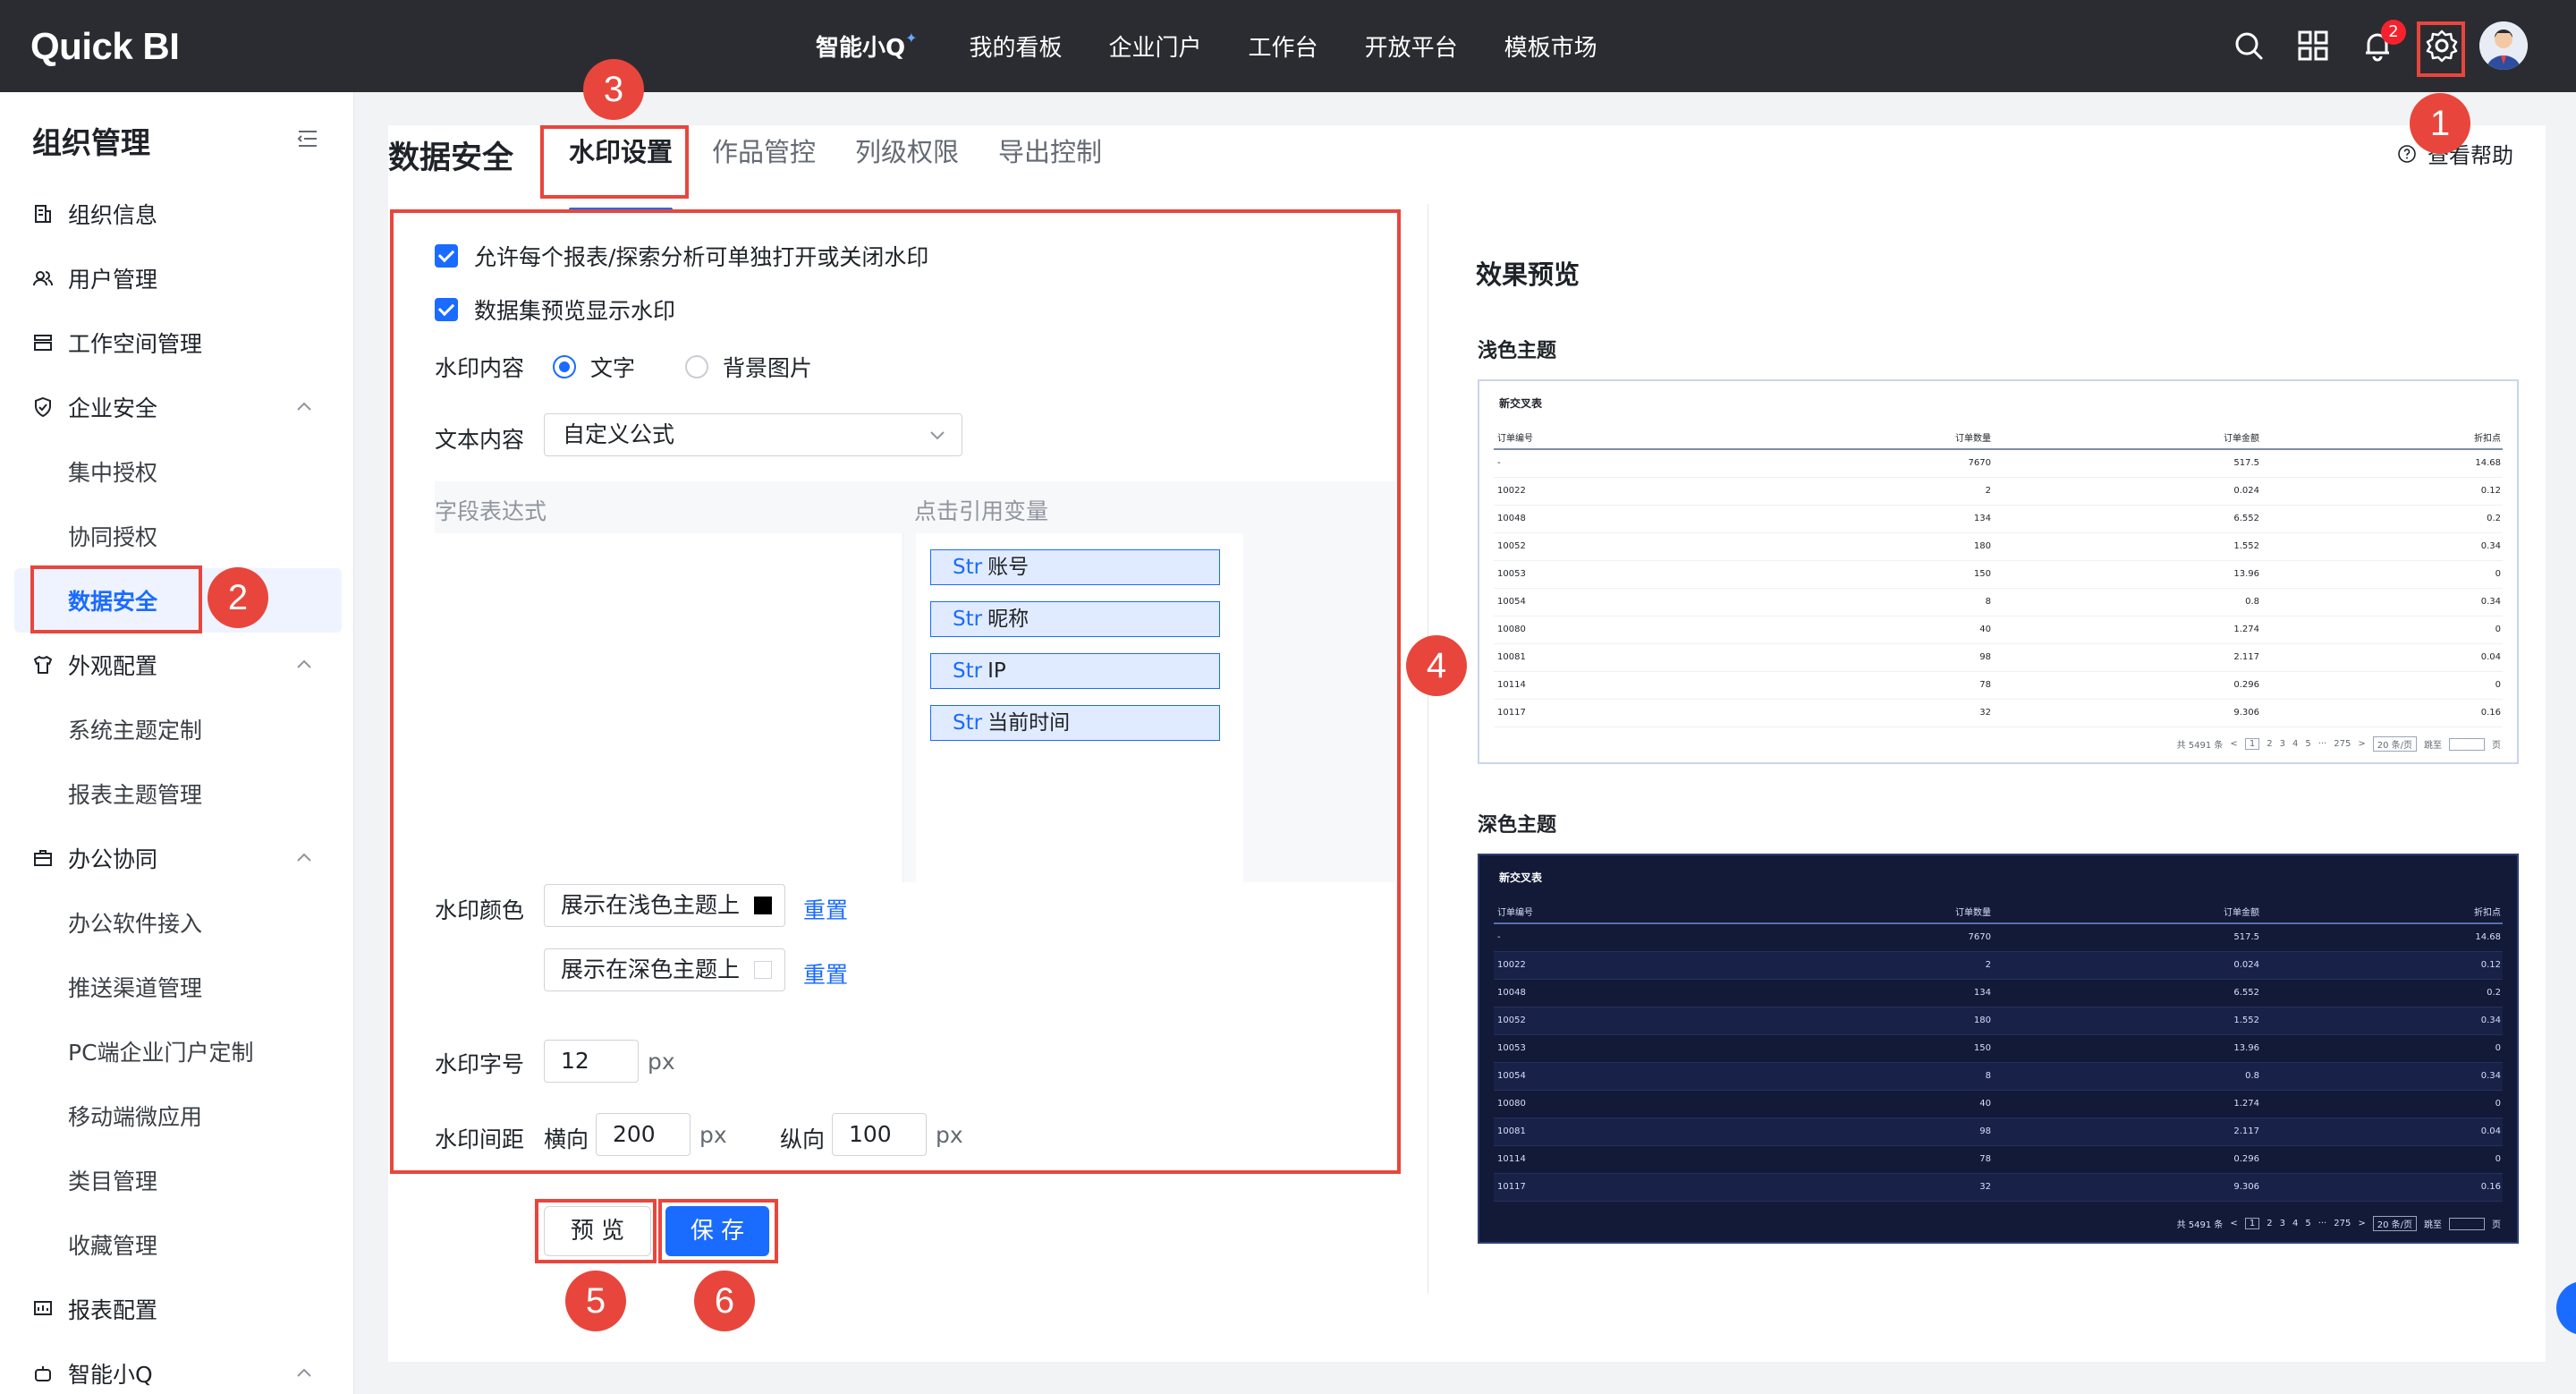 The height and width of the screenshot is (1394, 2576). I want to click on sidebar-item-central-auth: 集中授权, so click(176, 471).